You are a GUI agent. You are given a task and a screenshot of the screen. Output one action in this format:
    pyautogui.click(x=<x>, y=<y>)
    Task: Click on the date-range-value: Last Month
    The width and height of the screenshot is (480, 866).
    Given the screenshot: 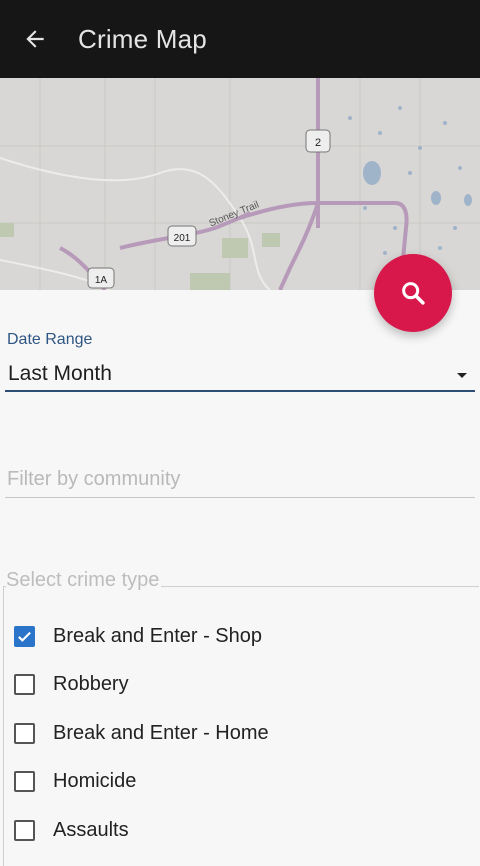 What is the action you would take?
    pyautogui.click(x=60, y=373)
    